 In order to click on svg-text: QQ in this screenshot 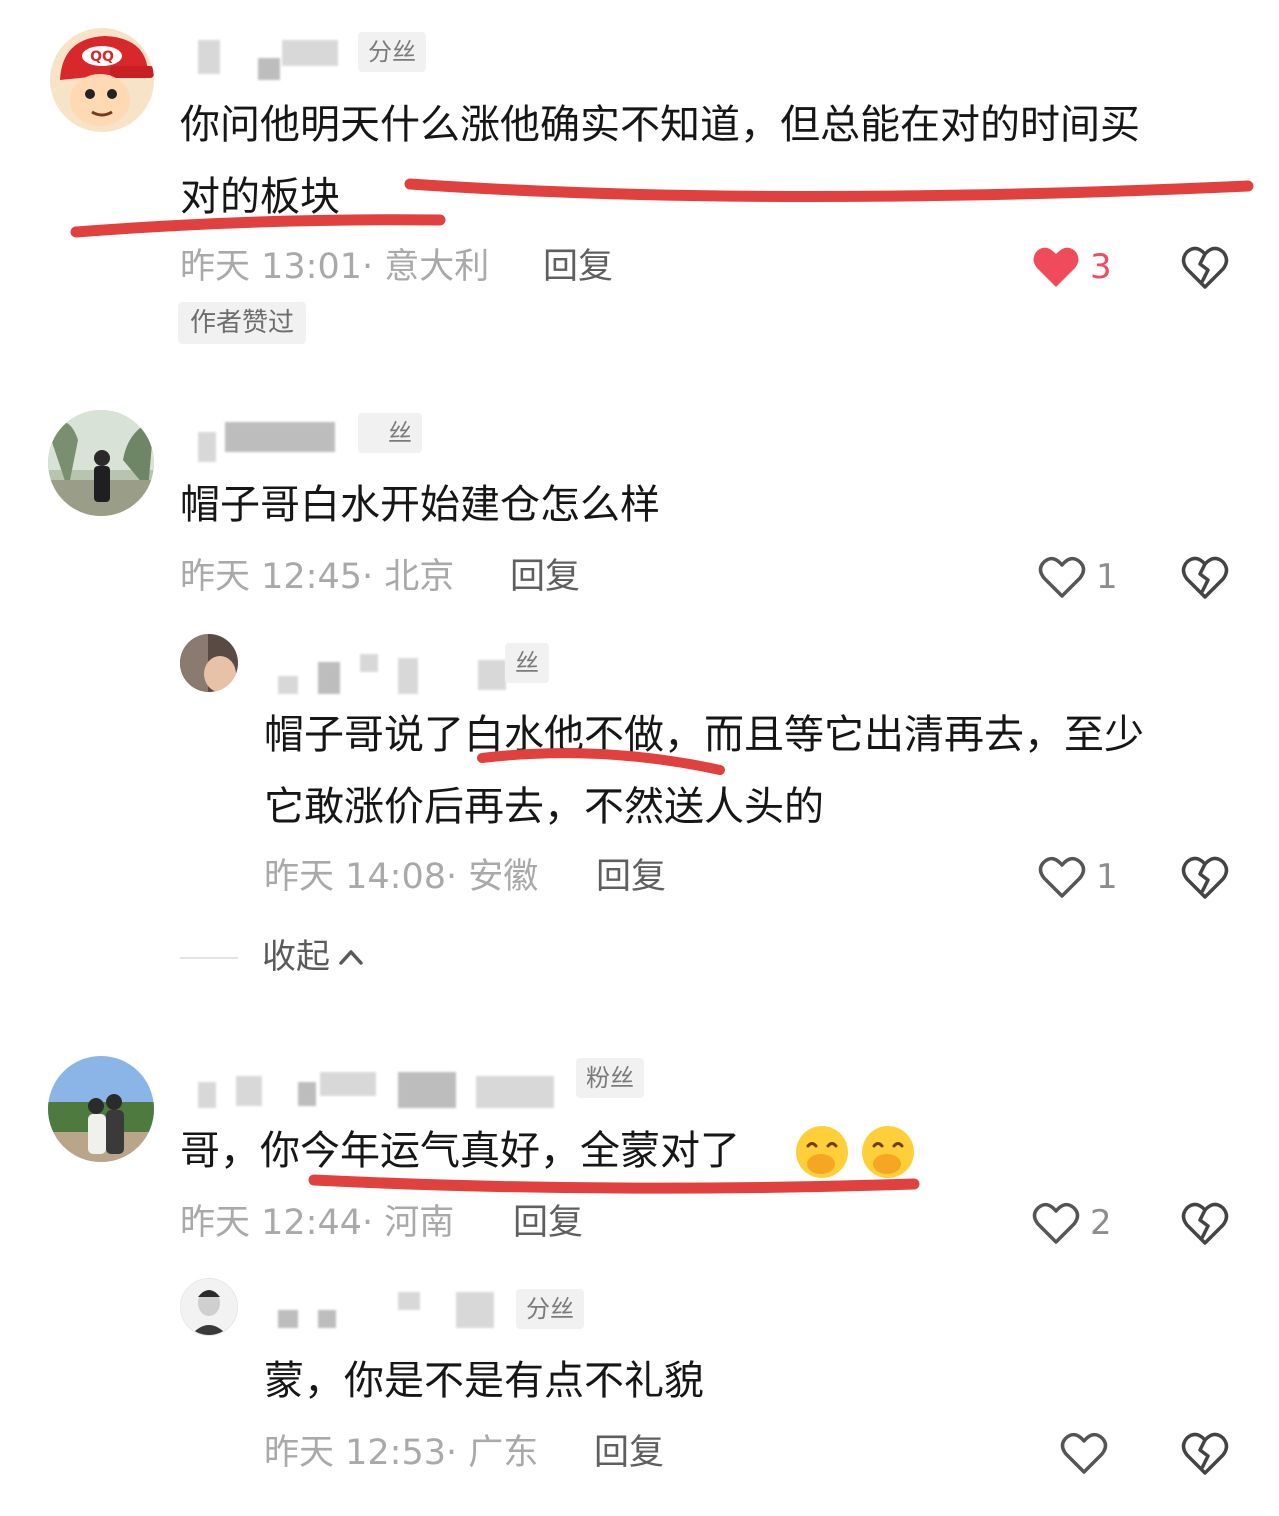, I will do `click(102, 57)`.